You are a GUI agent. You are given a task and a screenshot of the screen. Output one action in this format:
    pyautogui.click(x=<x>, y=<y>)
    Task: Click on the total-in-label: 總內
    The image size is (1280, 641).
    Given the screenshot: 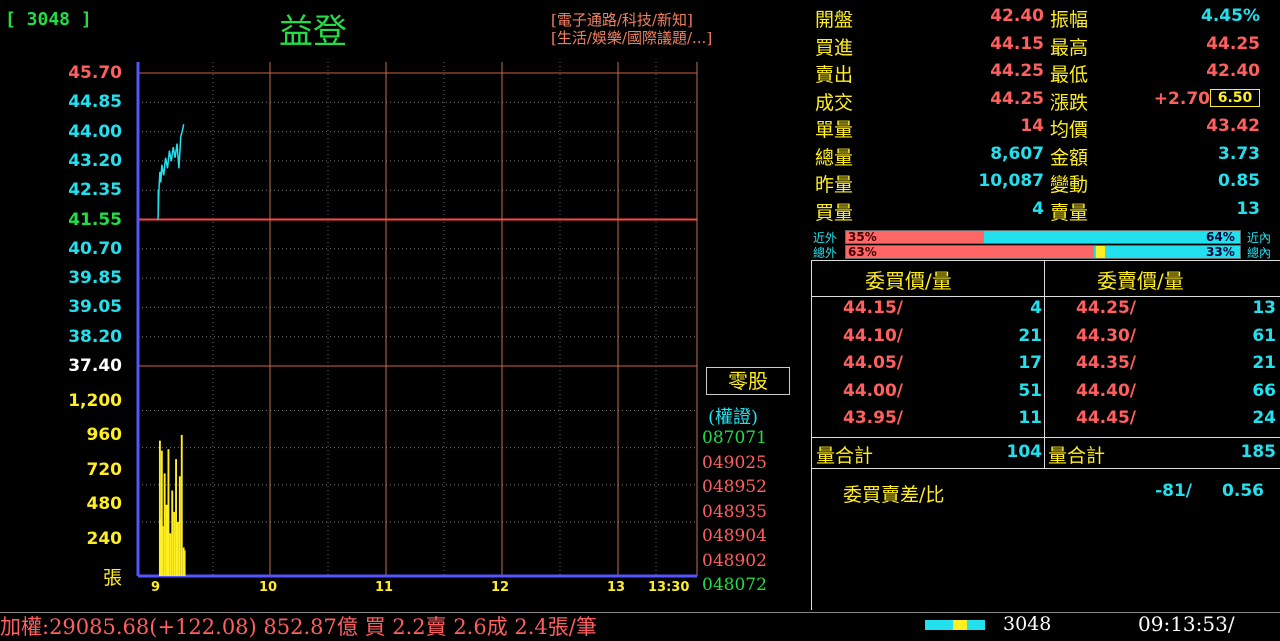 What is the action you would take?
    pyautogui.click(x=1259, y=253)
    